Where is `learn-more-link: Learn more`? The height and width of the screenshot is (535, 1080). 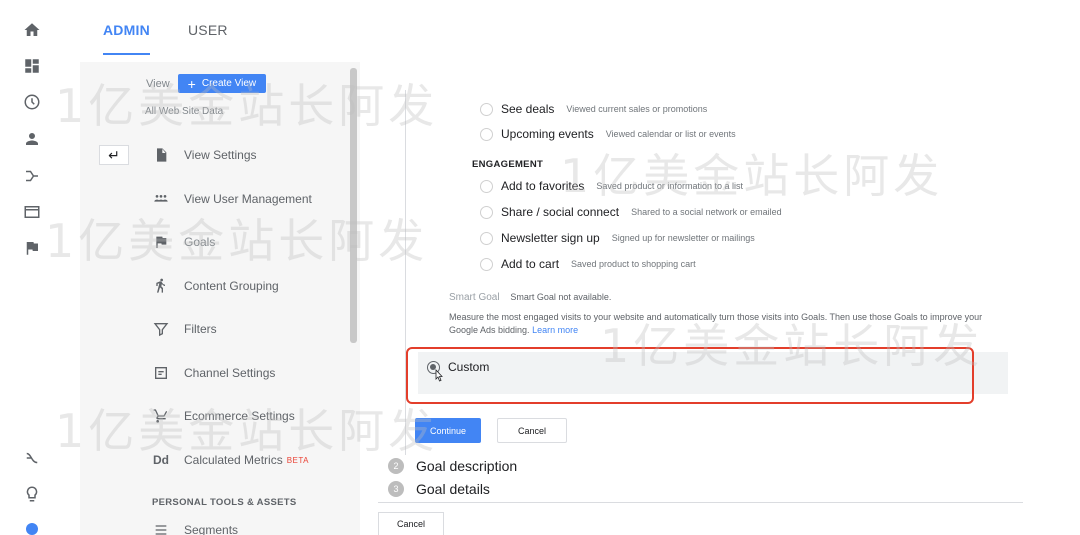 learn-more-link: Learn more is located at coordinates (555, 330).